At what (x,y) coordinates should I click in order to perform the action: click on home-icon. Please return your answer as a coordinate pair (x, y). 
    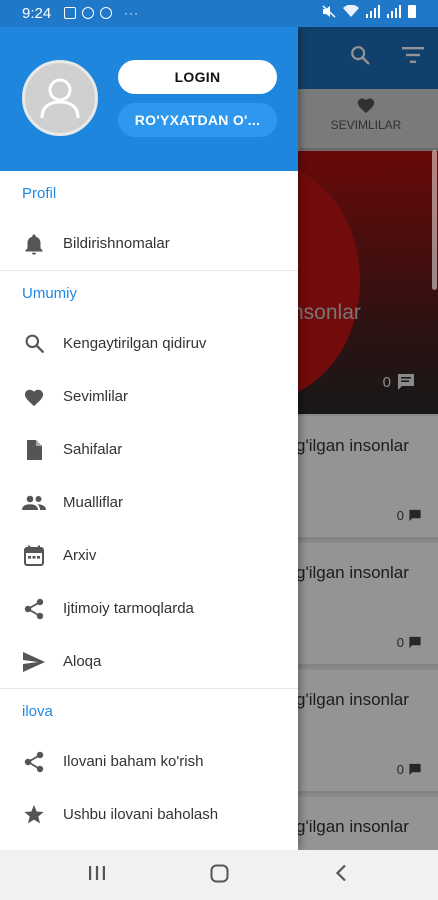
    Looking at the image, I should click on (219, 873).